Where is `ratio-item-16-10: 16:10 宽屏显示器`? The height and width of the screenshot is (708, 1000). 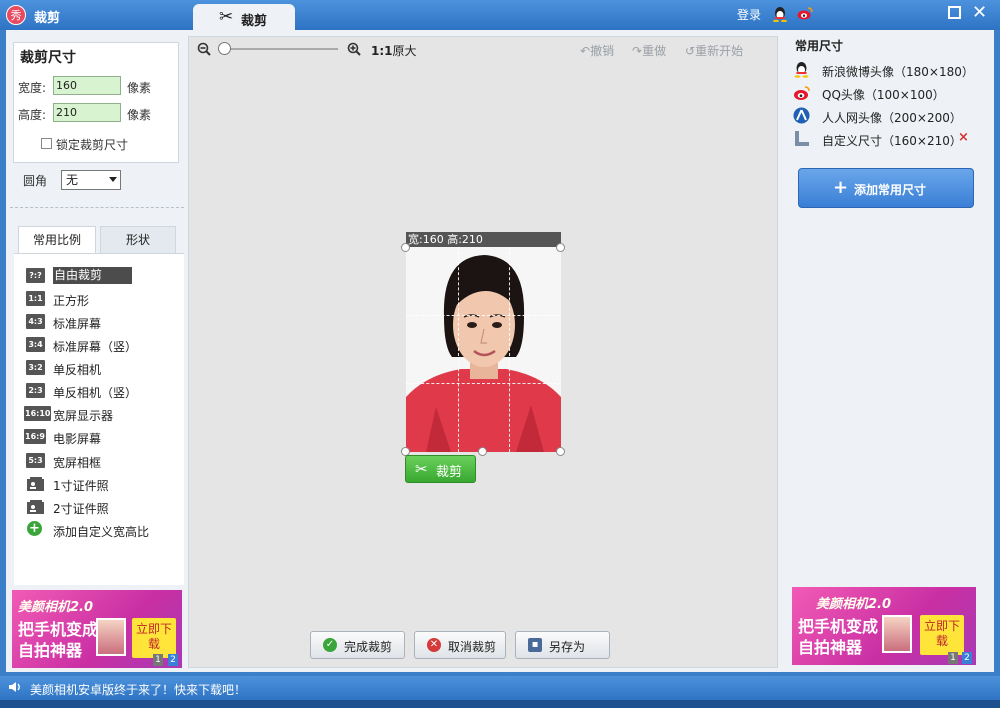
ratio-item-16-10: 16:10 宽屏显示器 is located at coordinates (94, 414).